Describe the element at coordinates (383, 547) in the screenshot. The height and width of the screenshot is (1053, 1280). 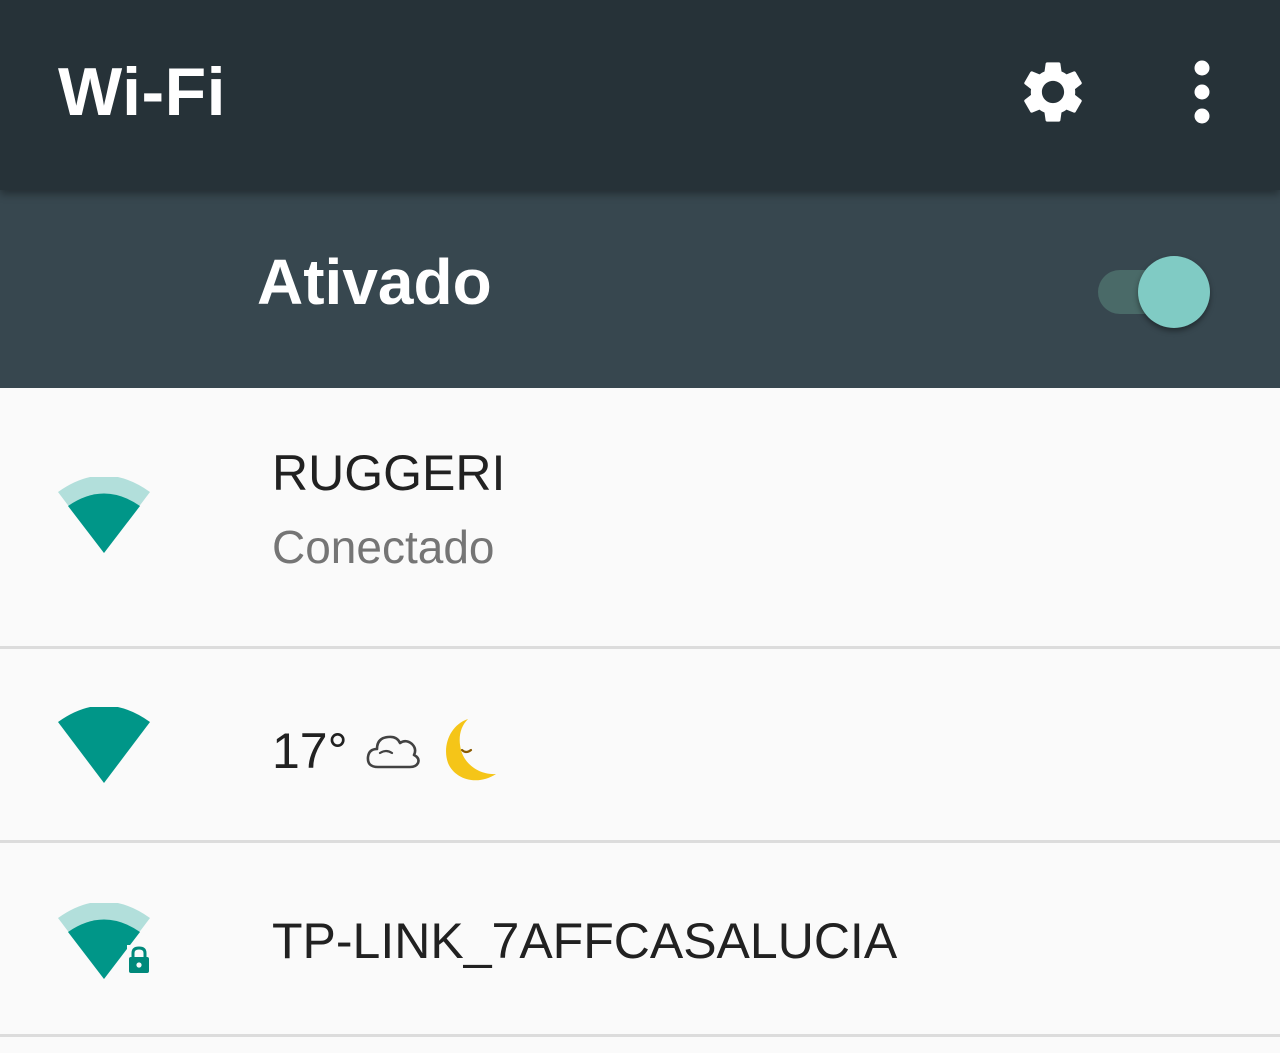
I see `network-status: Conectado` at that location.